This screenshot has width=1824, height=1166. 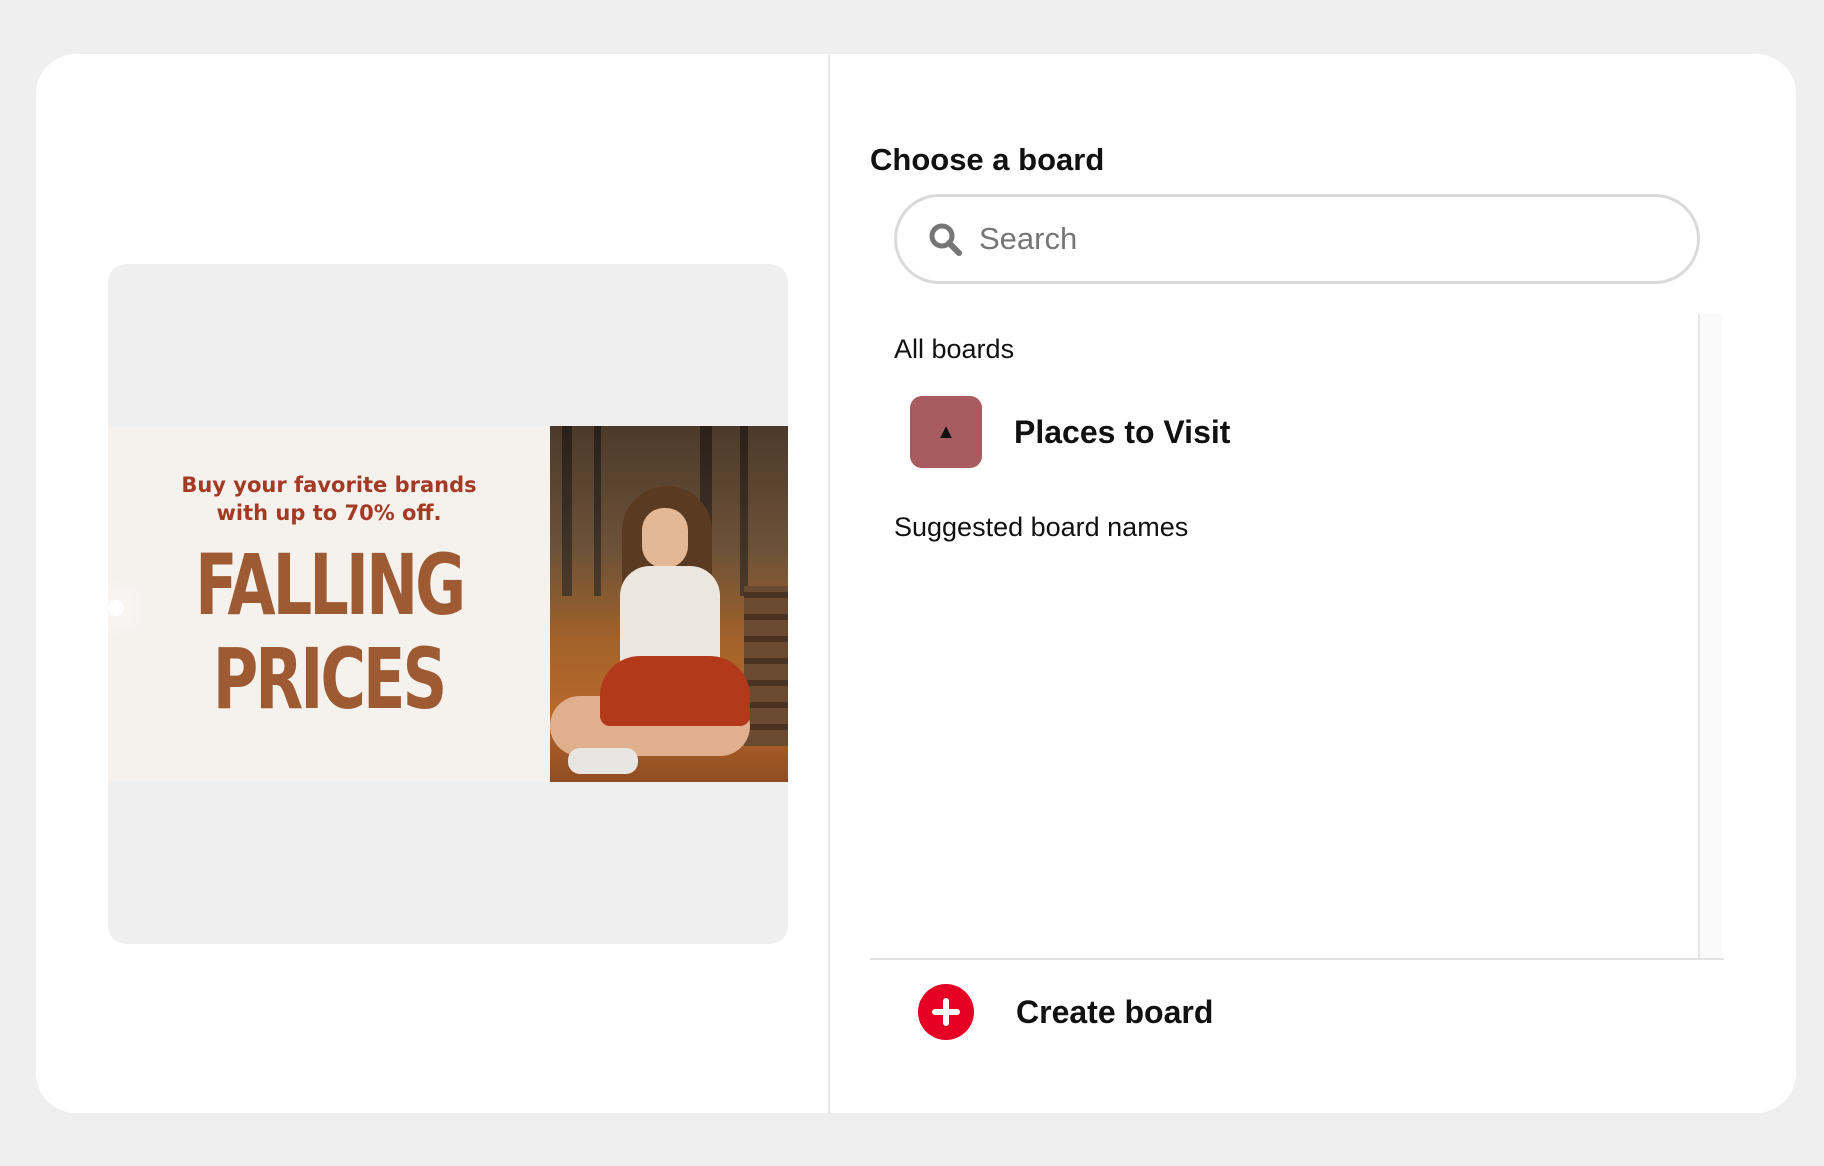 What do you see at coordinates (330, 679) in the screenshot?
I see `ad-headline-line2: PRICES` at bounding box center [330, 679].